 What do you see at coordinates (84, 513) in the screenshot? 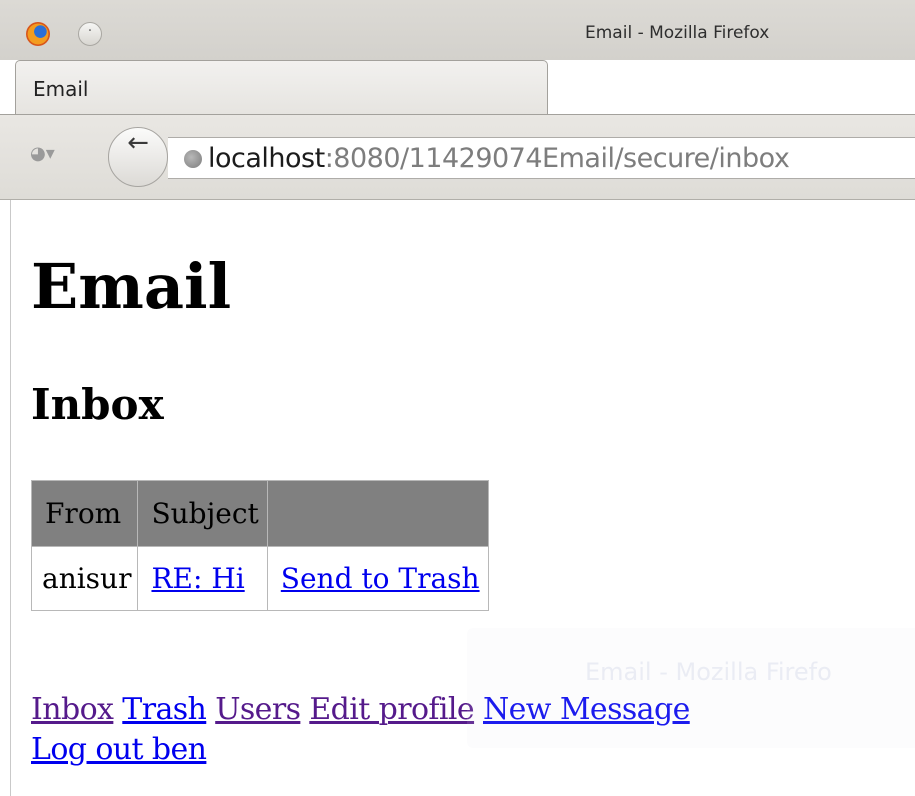
I see `column-header-from: From` at bounding box center [84, 513].